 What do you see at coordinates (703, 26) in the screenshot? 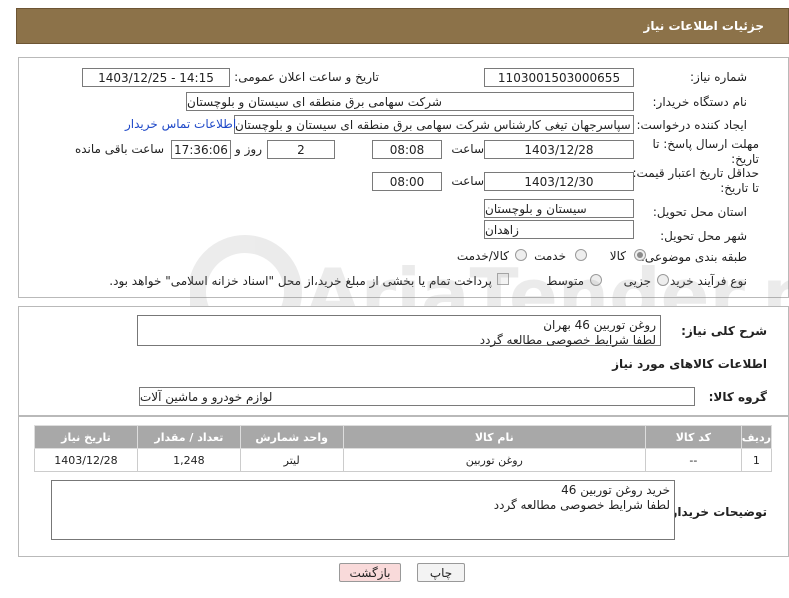
I see `page-title: جزئیات اطلاعات نیاز` at bounding box center [703, 26].